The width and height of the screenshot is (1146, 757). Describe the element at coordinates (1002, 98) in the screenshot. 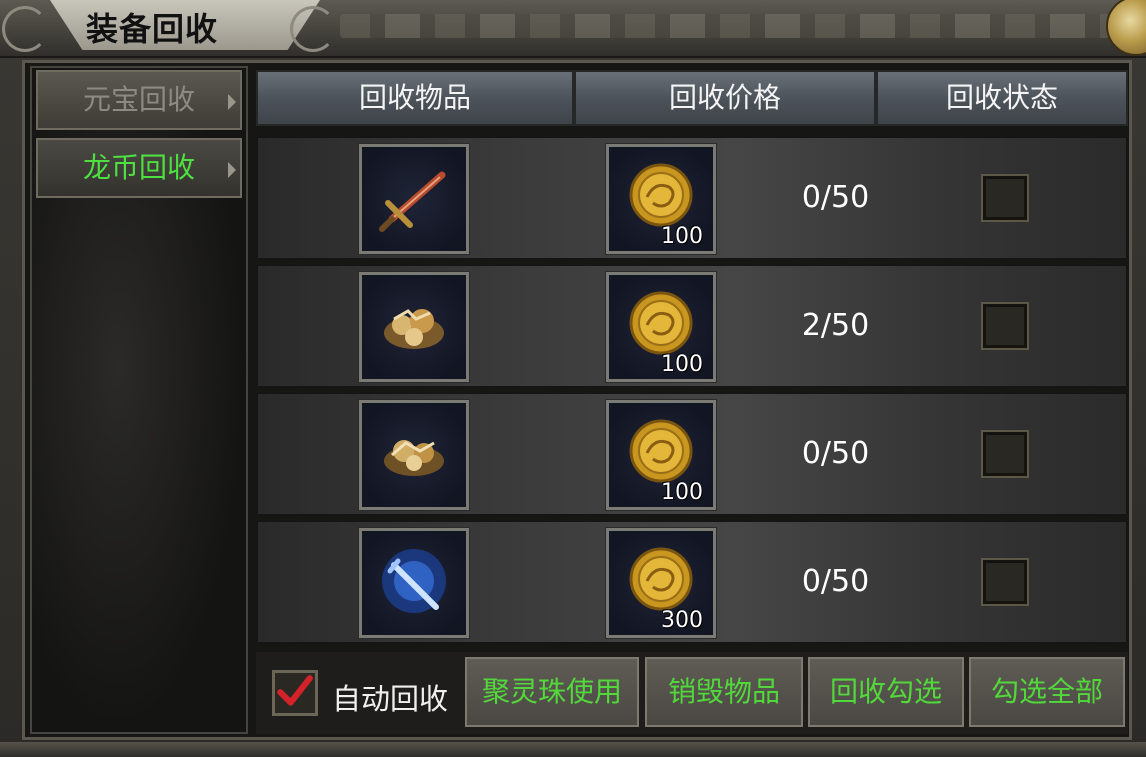

I see `header-status: 回收状态` at that location.